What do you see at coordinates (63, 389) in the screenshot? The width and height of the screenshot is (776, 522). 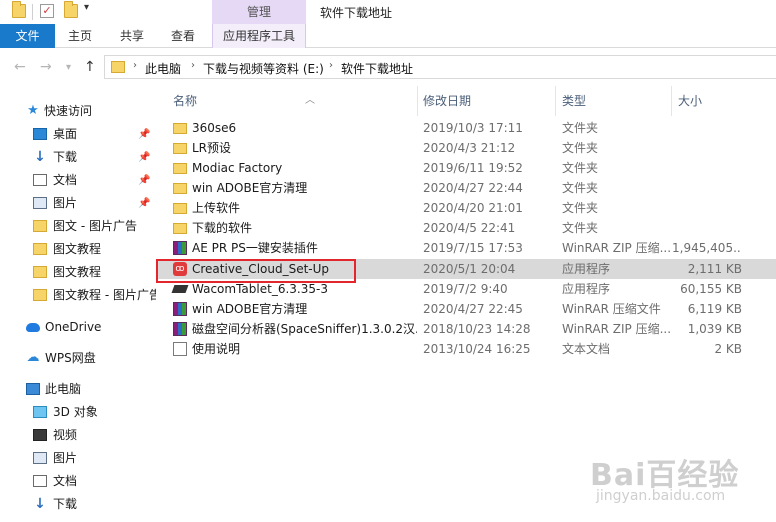 I see `sidebar-item-label: 此电脑` at bounding box center [63, 389].